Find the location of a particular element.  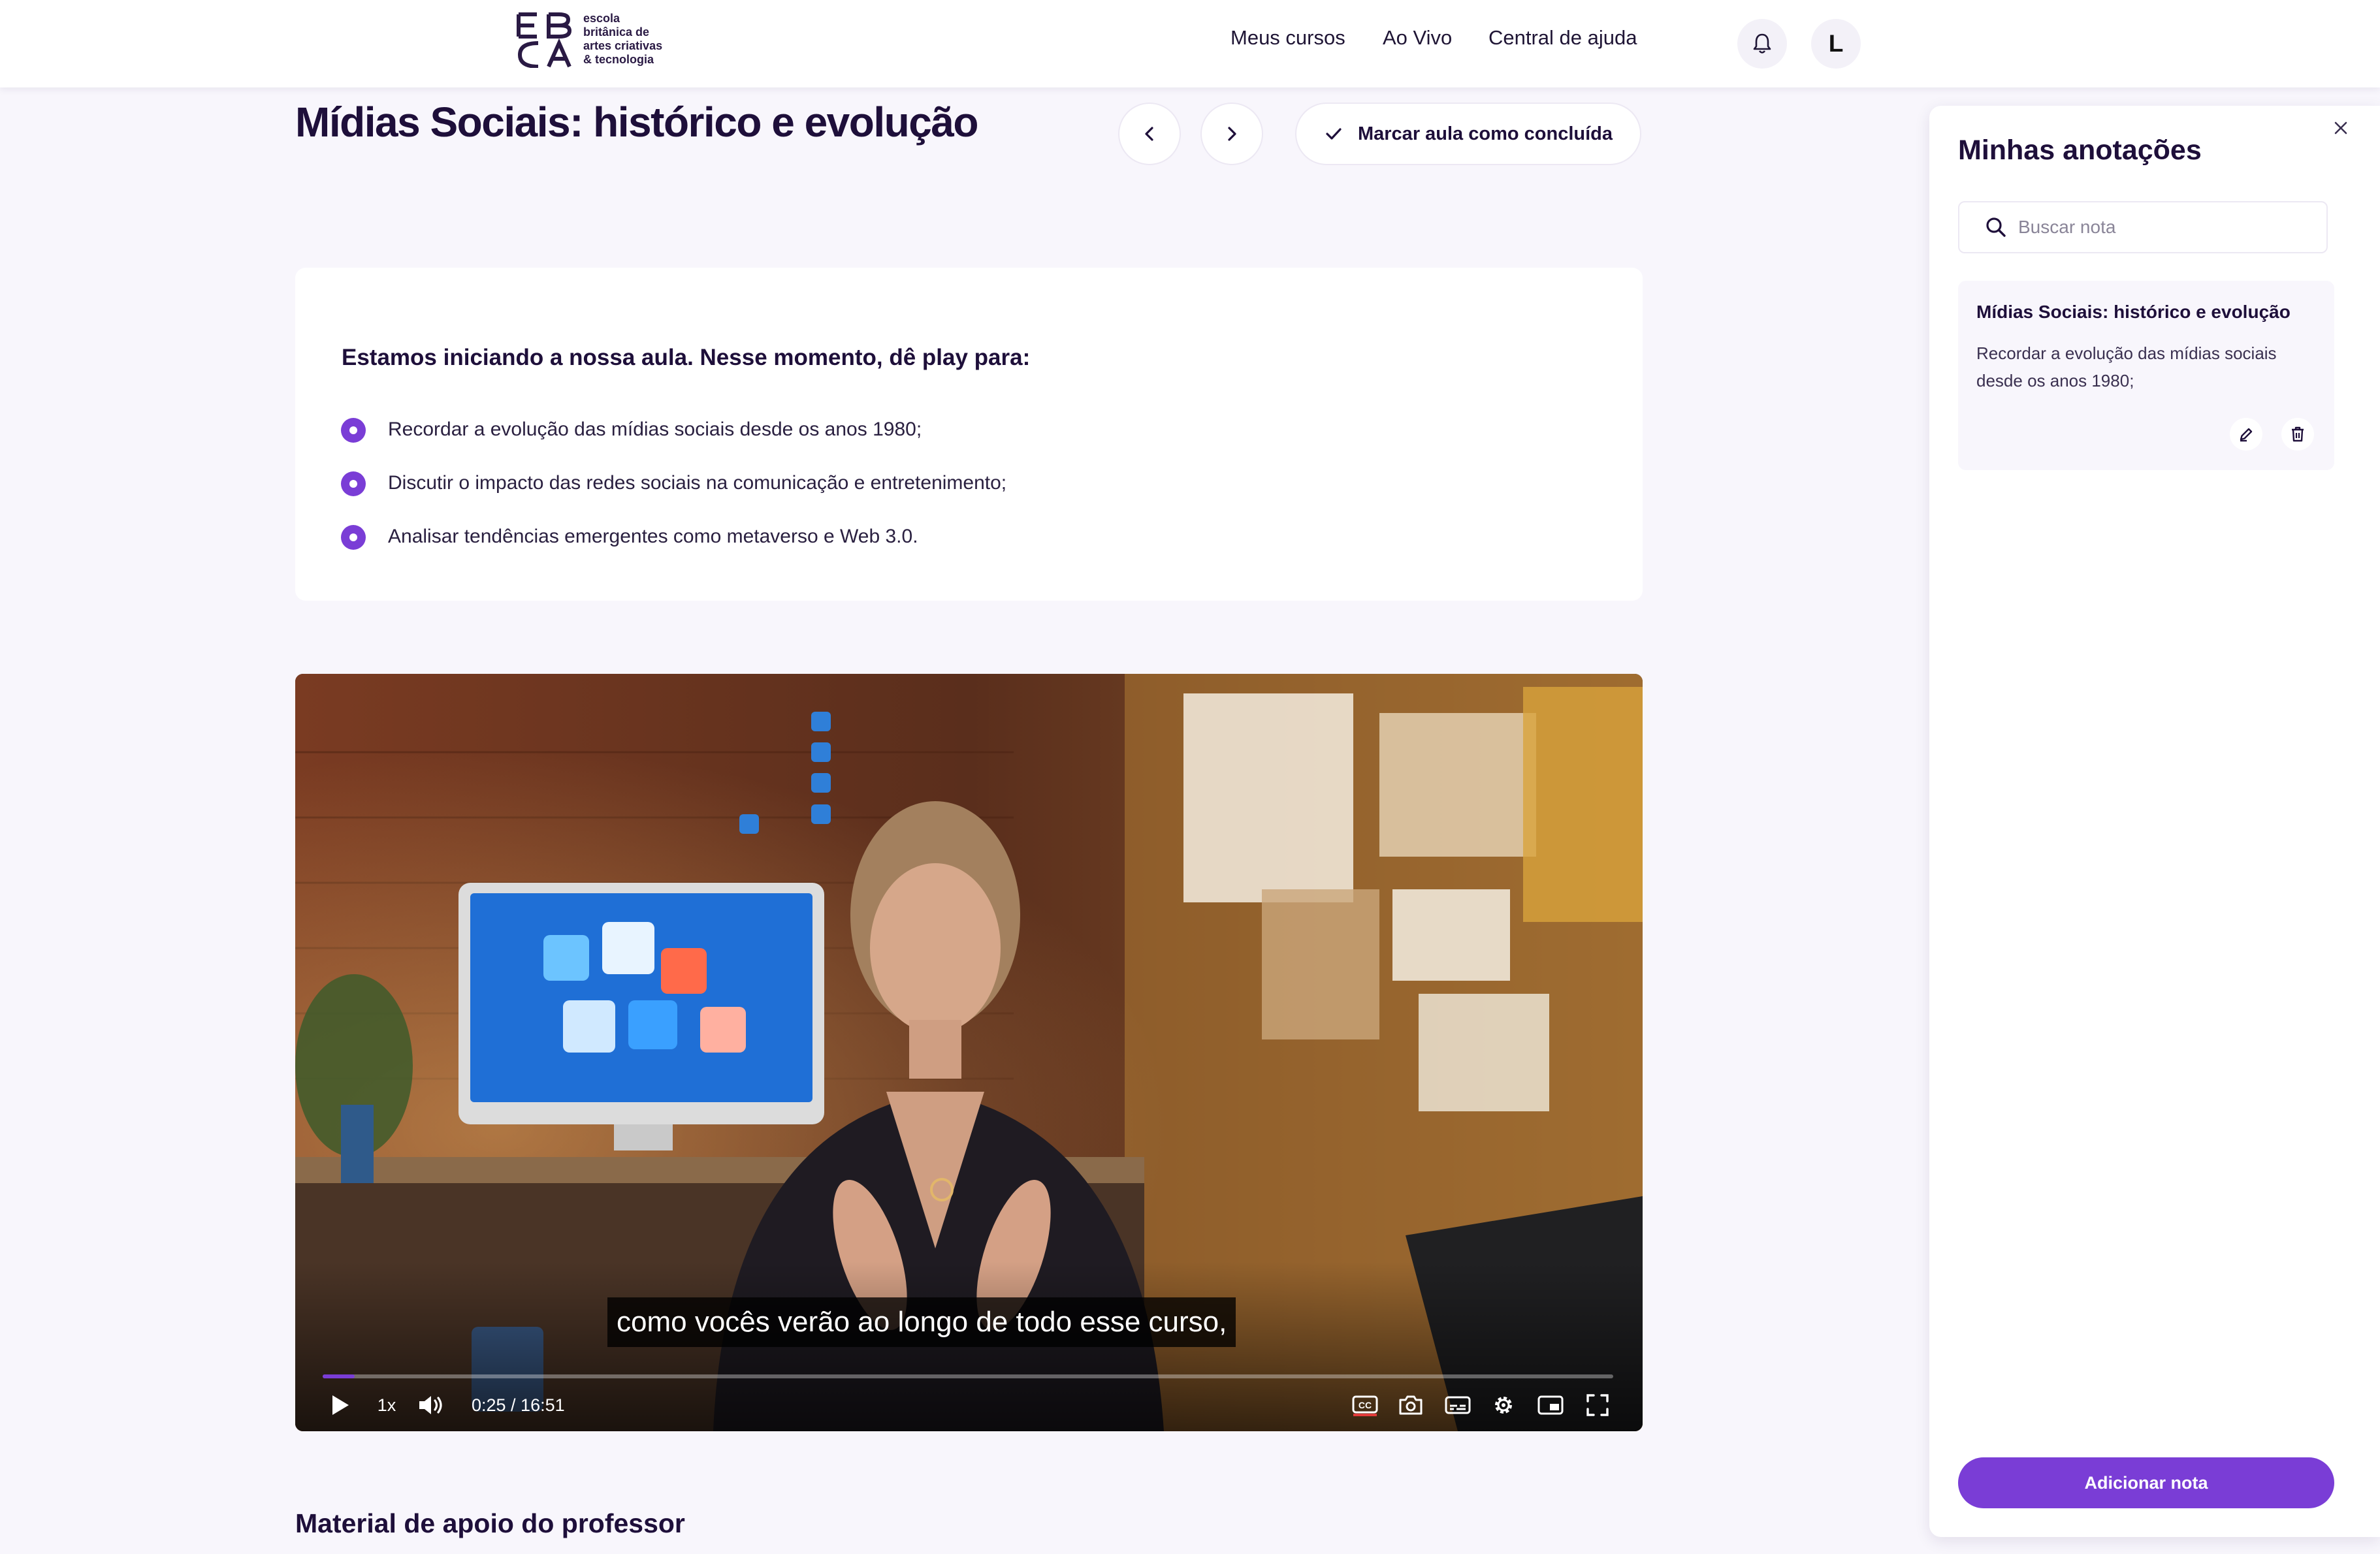

lesson-title: Mídias Sociais: histórico e evolução is located at coordinates (637, 122).